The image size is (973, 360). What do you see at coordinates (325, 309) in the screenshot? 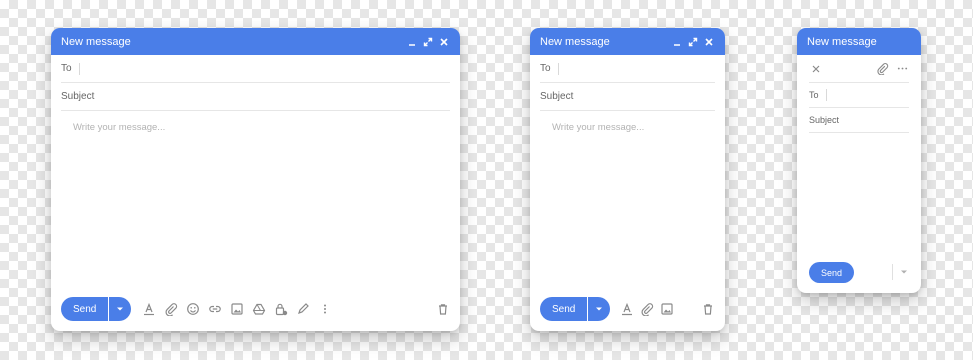
I see `more-vertical-icon` at bounding box center [325, 309].